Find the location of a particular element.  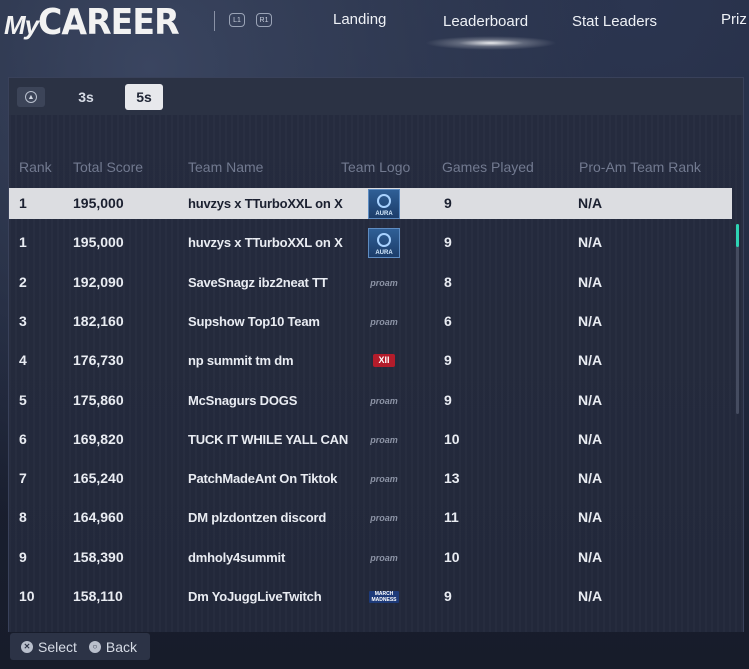

team-name-cell: DM plzdontzen discord is located at coordinates (257, 517).